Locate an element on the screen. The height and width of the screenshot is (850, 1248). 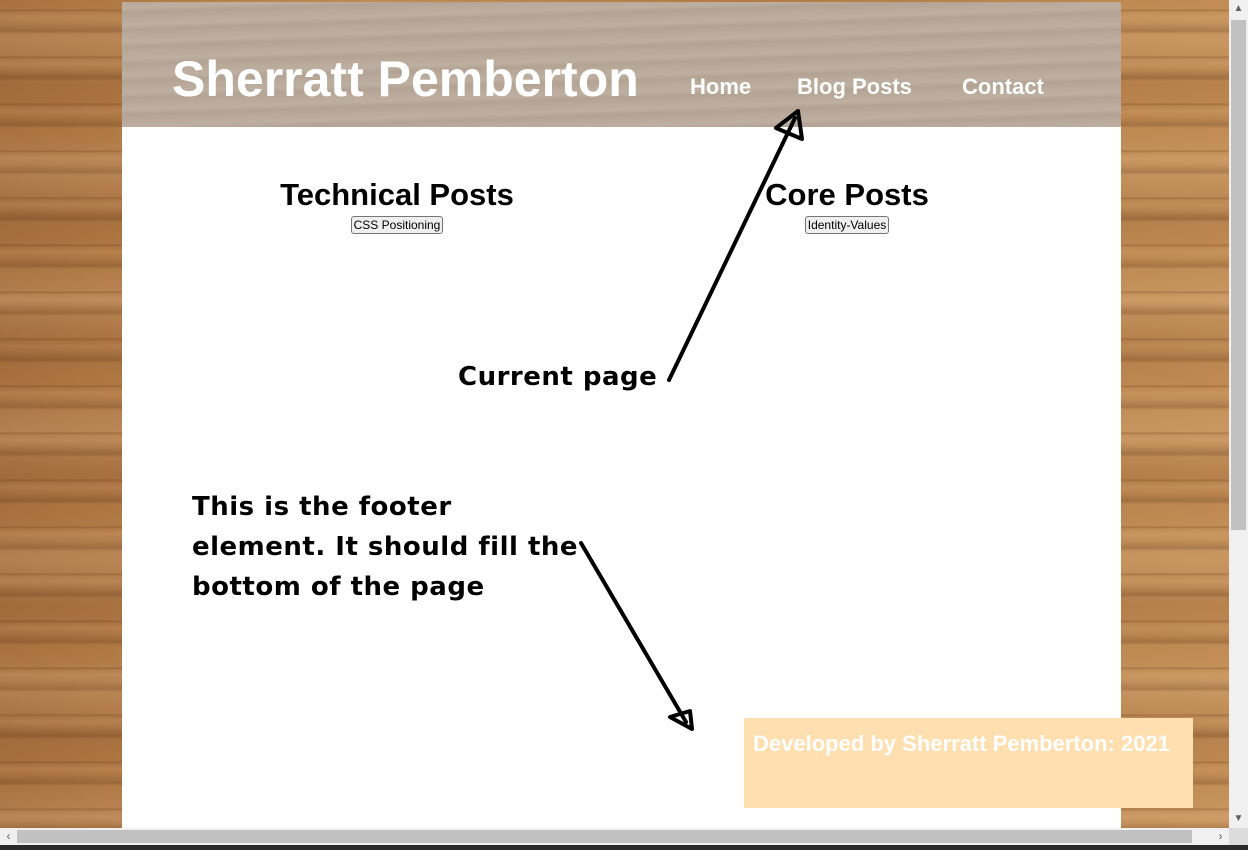
scrollbar-corner is located at coordinates (1238, 836).